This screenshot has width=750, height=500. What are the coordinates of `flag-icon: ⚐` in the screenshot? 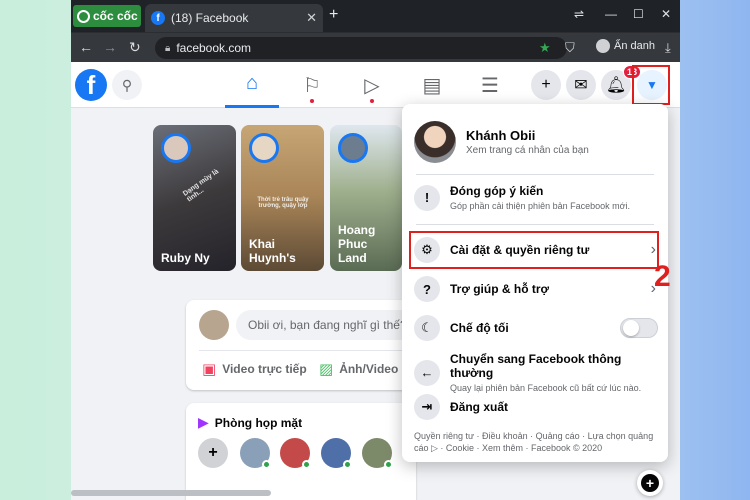 It's located at (312, 85).